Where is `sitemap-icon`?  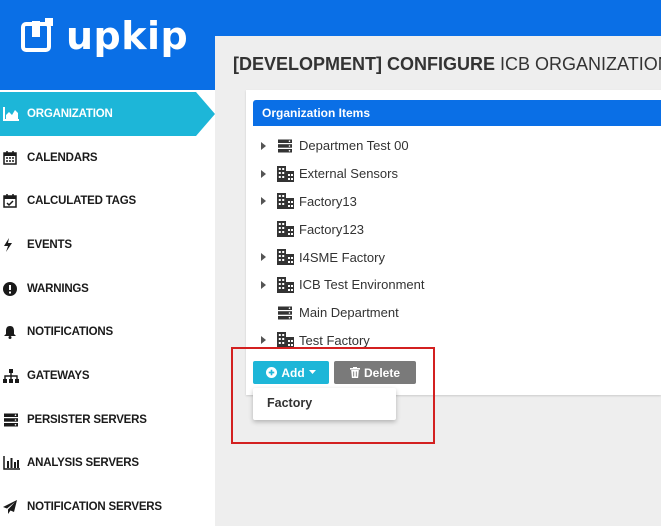 sitemap-icon is located at coordinates (13, 376).